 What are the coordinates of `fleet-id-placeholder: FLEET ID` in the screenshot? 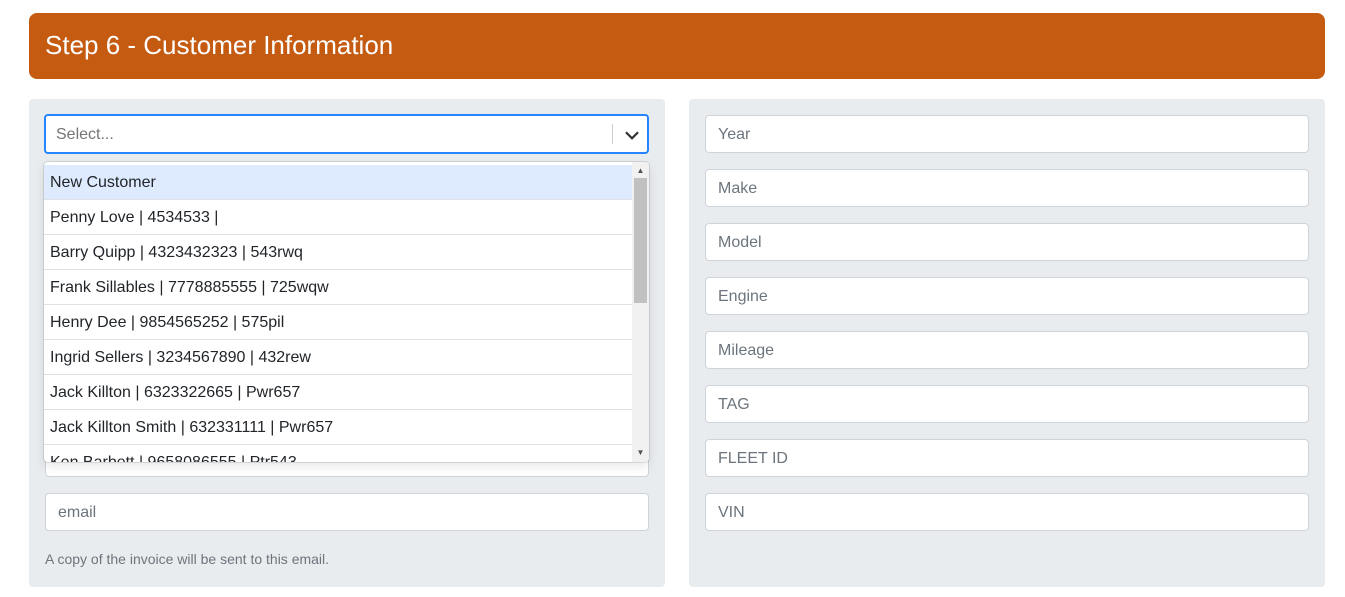 It's located at (753, 458).